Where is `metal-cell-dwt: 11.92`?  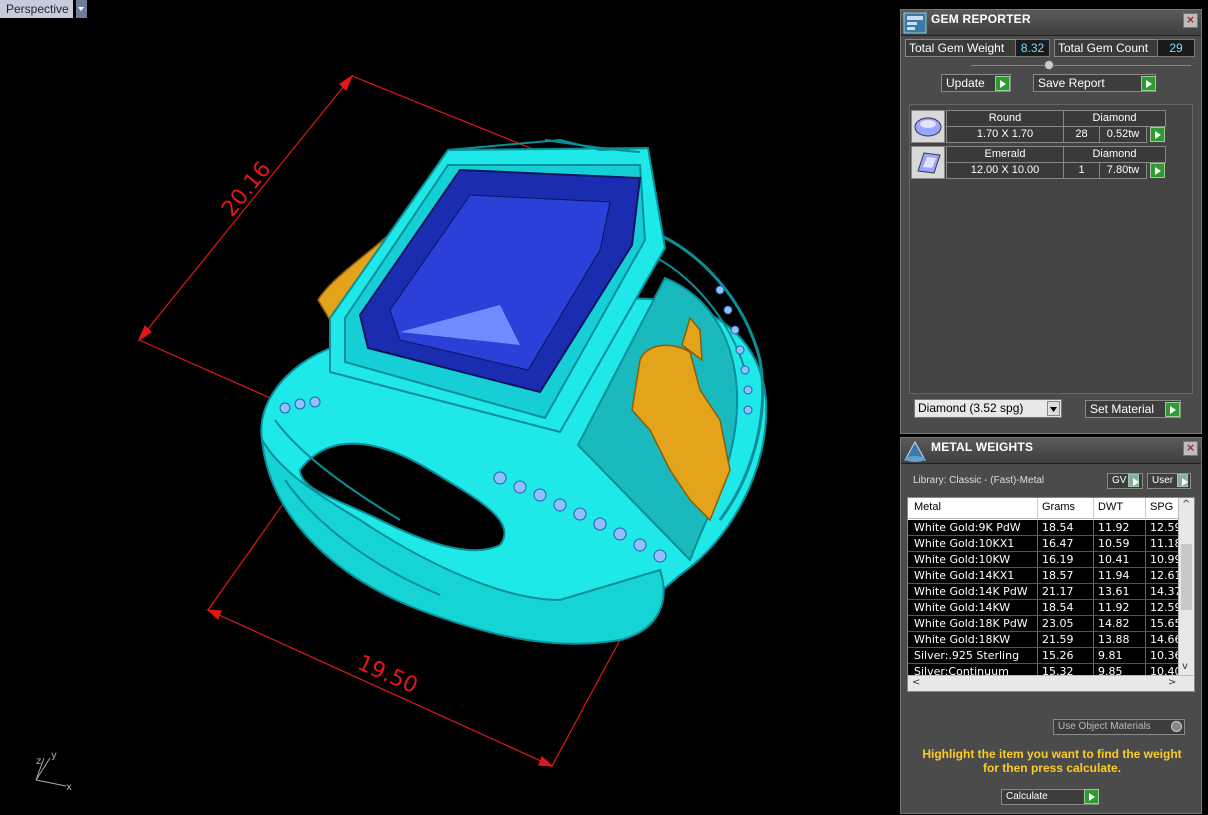 metal-cell-dwt: 11.92 is located at coordinates (1114, 527).